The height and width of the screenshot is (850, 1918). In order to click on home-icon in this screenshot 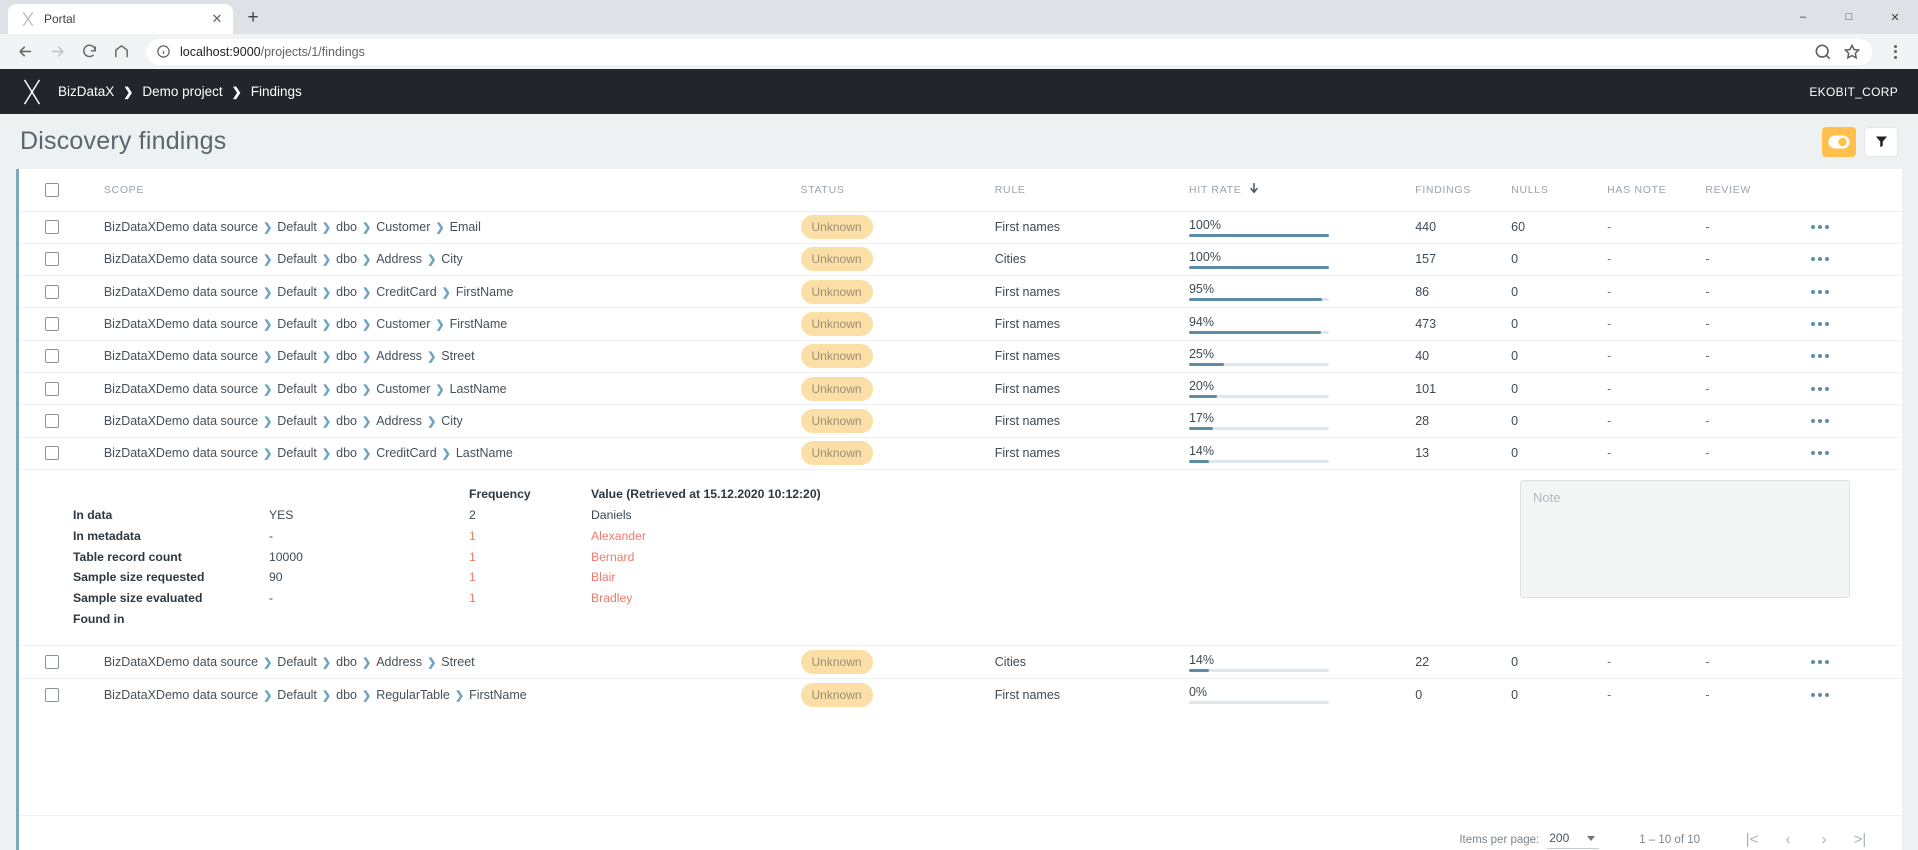, I will do `click(121, 52)`.